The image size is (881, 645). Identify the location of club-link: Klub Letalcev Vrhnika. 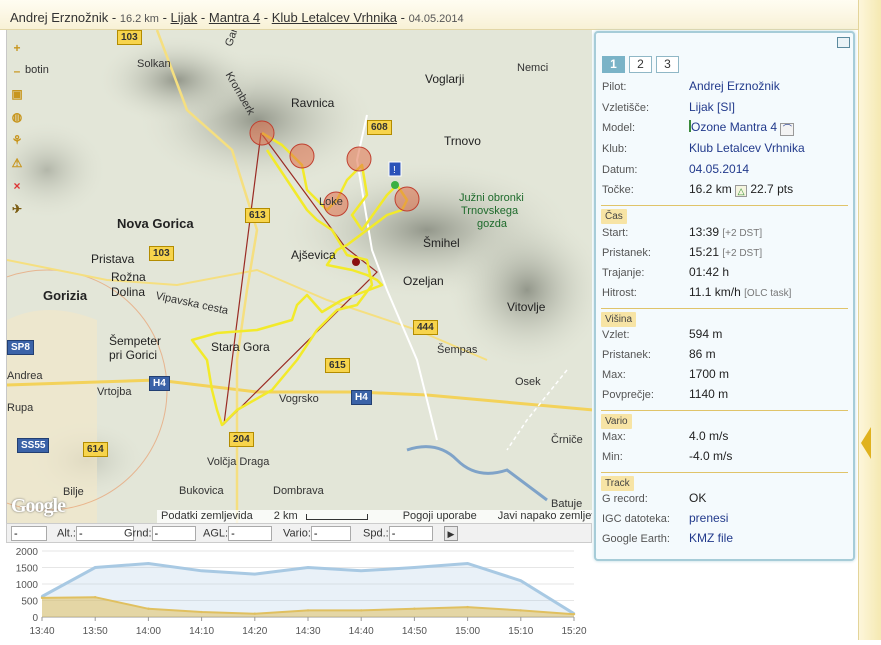
(334, 17).